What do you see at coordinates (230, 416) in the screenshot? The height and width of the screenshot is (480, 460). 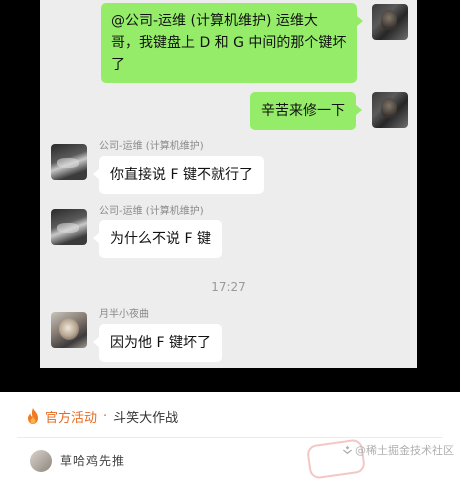 I see `official-activity-row: 官方活动 · 斗笑大作战` at bounding box center [230, 416].